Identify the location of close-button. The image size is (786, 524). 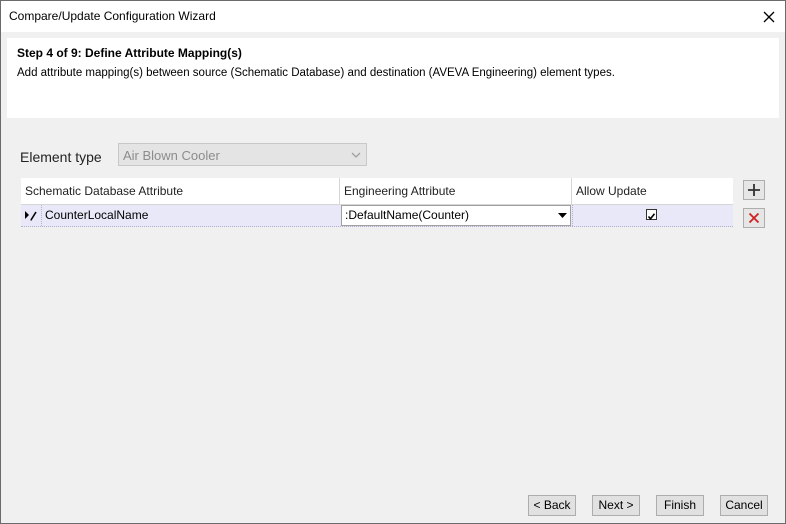
(769, 16).